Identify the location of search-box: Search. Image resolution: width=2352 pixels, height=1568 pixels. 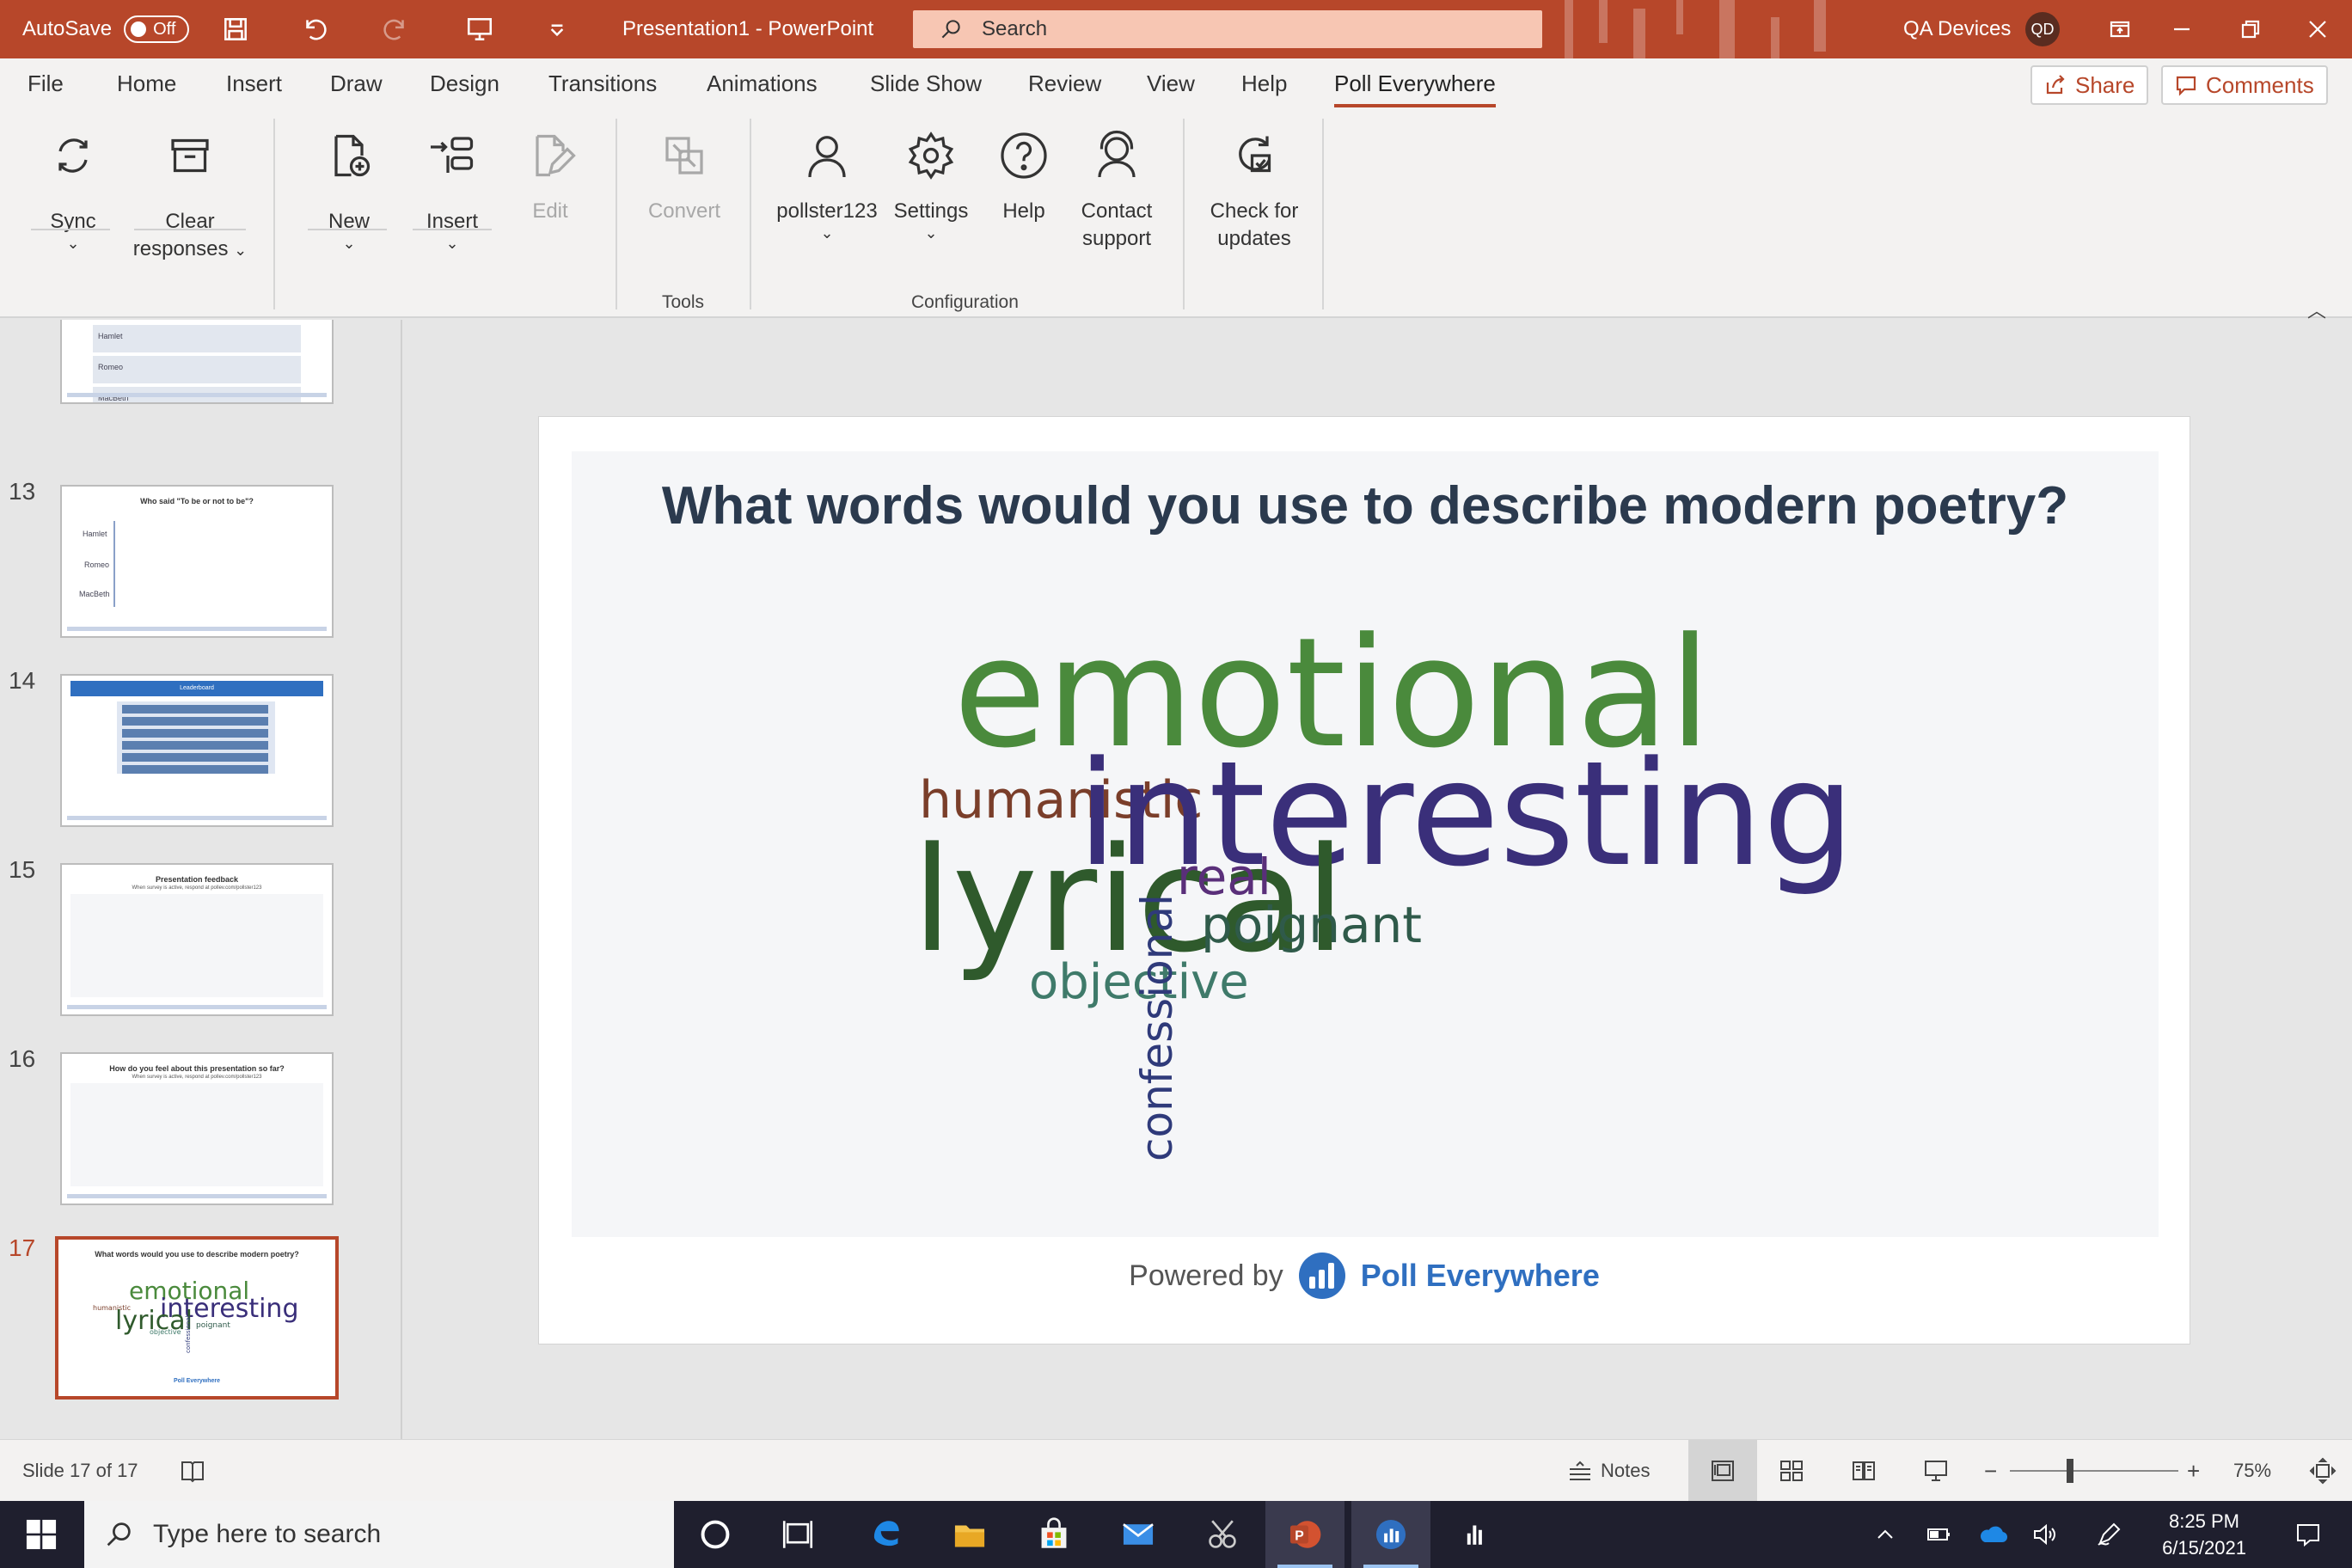
(1227, 29).